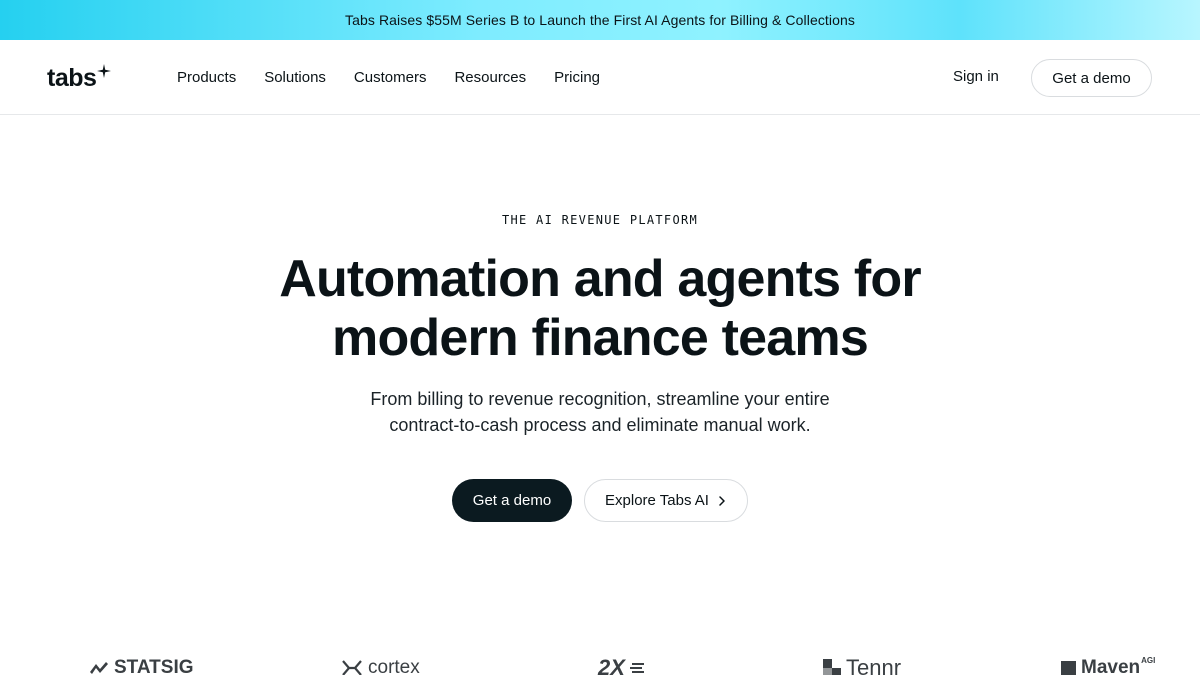  I want to click on tennr-logo: Tennr, so click(862, 665).